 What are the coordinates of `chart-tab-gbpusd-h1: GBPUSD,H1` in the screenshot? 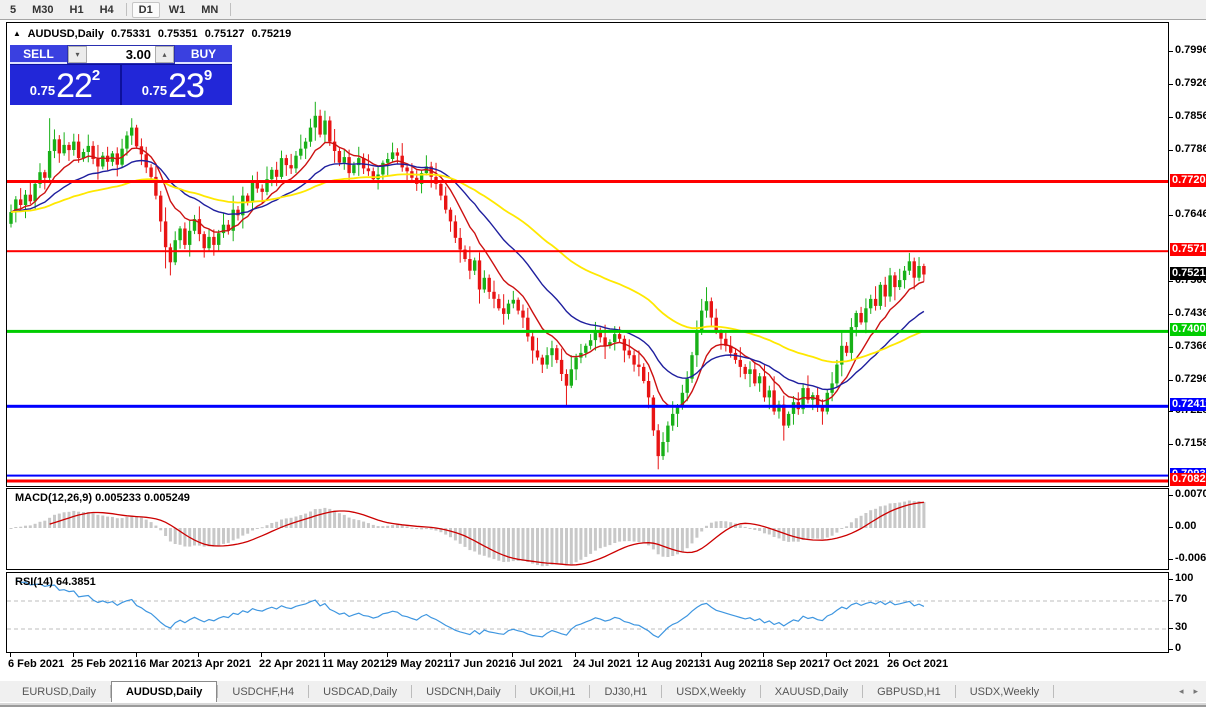 It's located at (909, 691).